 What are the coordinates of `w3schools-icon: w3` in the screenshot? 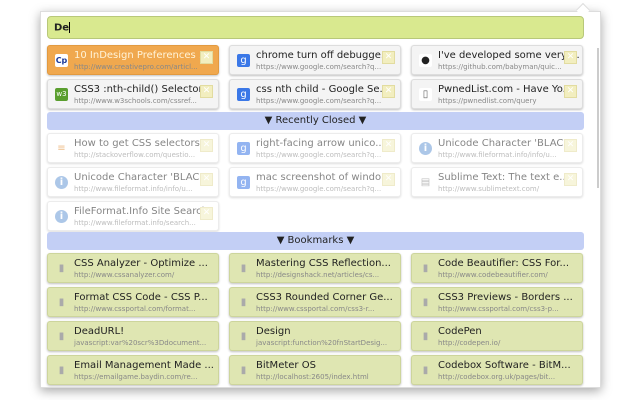 It's located at (61, 94).